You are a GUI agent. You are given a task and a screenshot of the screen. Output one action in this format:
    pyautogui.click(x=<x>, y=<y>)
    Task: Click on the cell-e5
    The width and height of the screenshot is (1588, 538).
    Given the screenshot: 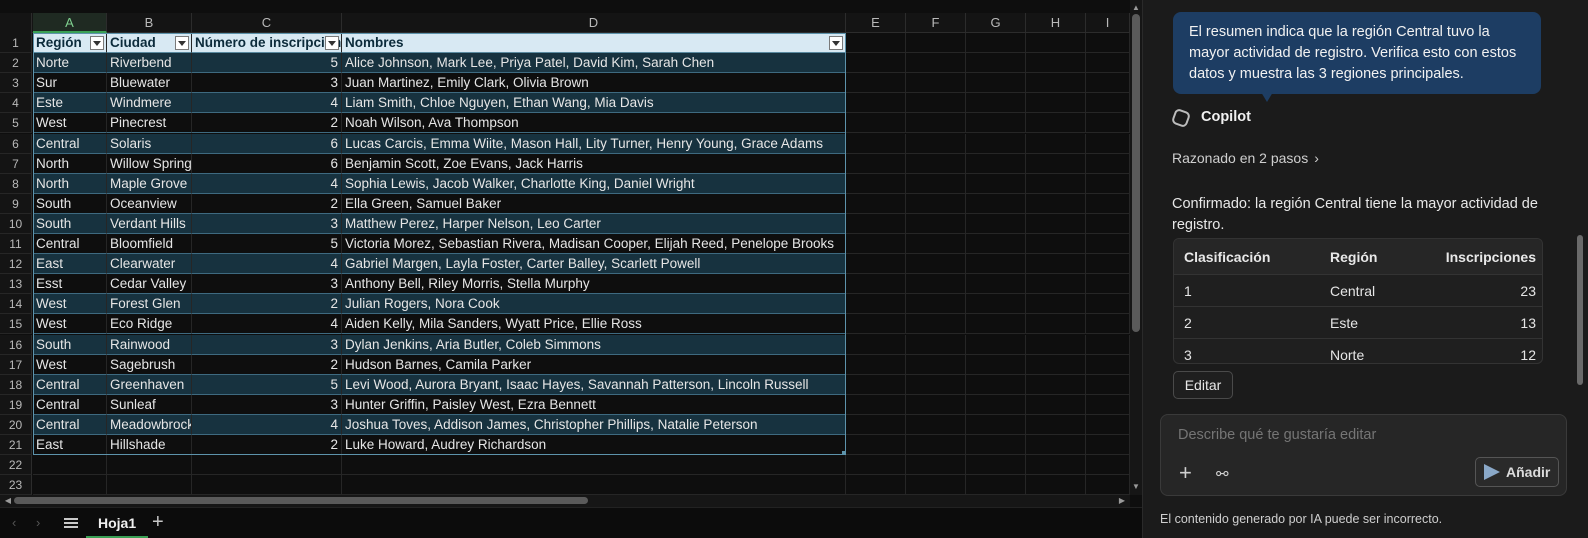 What is the action you would take?
    pyautogui.click(x=876, y=123)
    